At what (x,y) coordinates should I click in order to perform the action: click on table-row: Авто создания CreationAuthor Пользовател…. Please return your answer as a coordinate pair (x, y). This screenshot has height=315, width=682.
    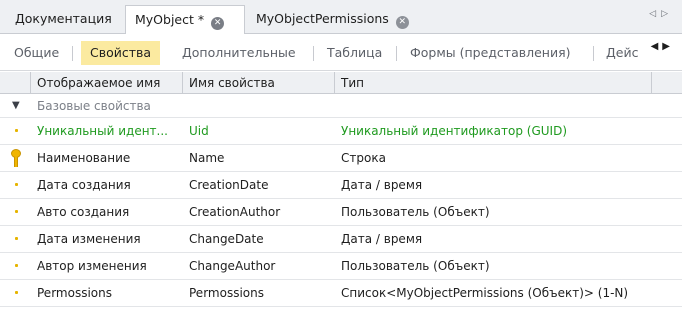
    Looking at the image, I should click on (341, 212).